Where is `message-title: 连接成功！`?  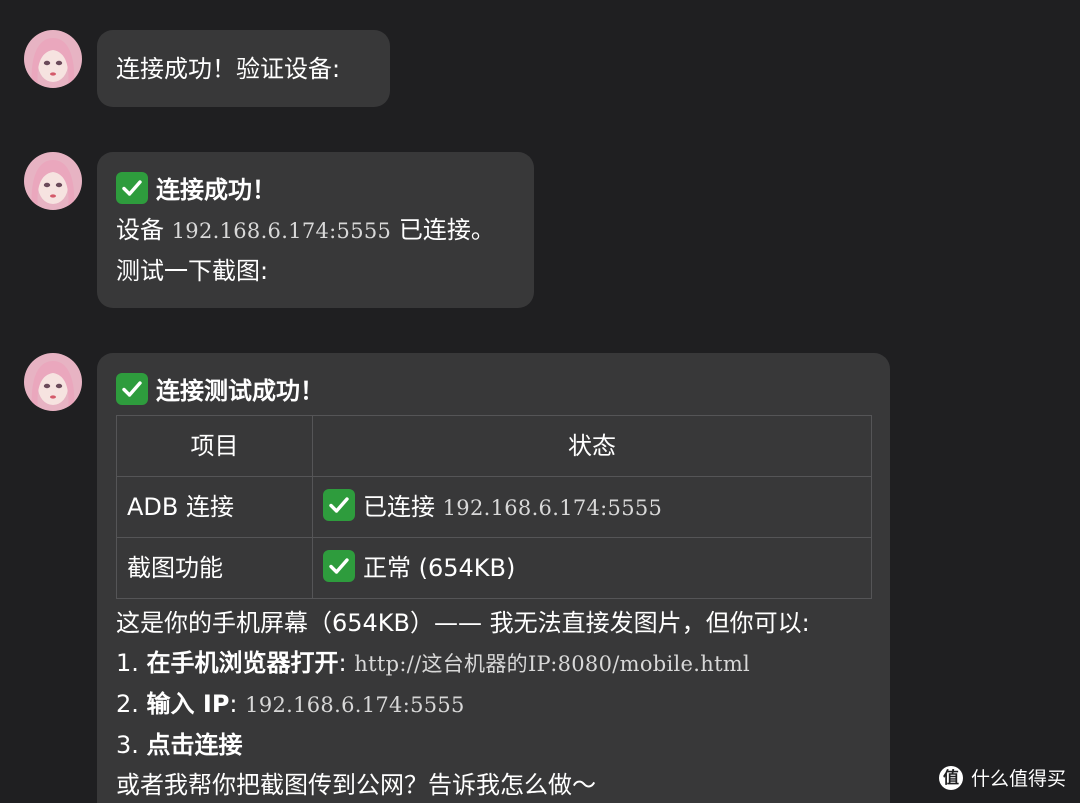
message-title: 连接成功！ is located at coordinates (216, 190).